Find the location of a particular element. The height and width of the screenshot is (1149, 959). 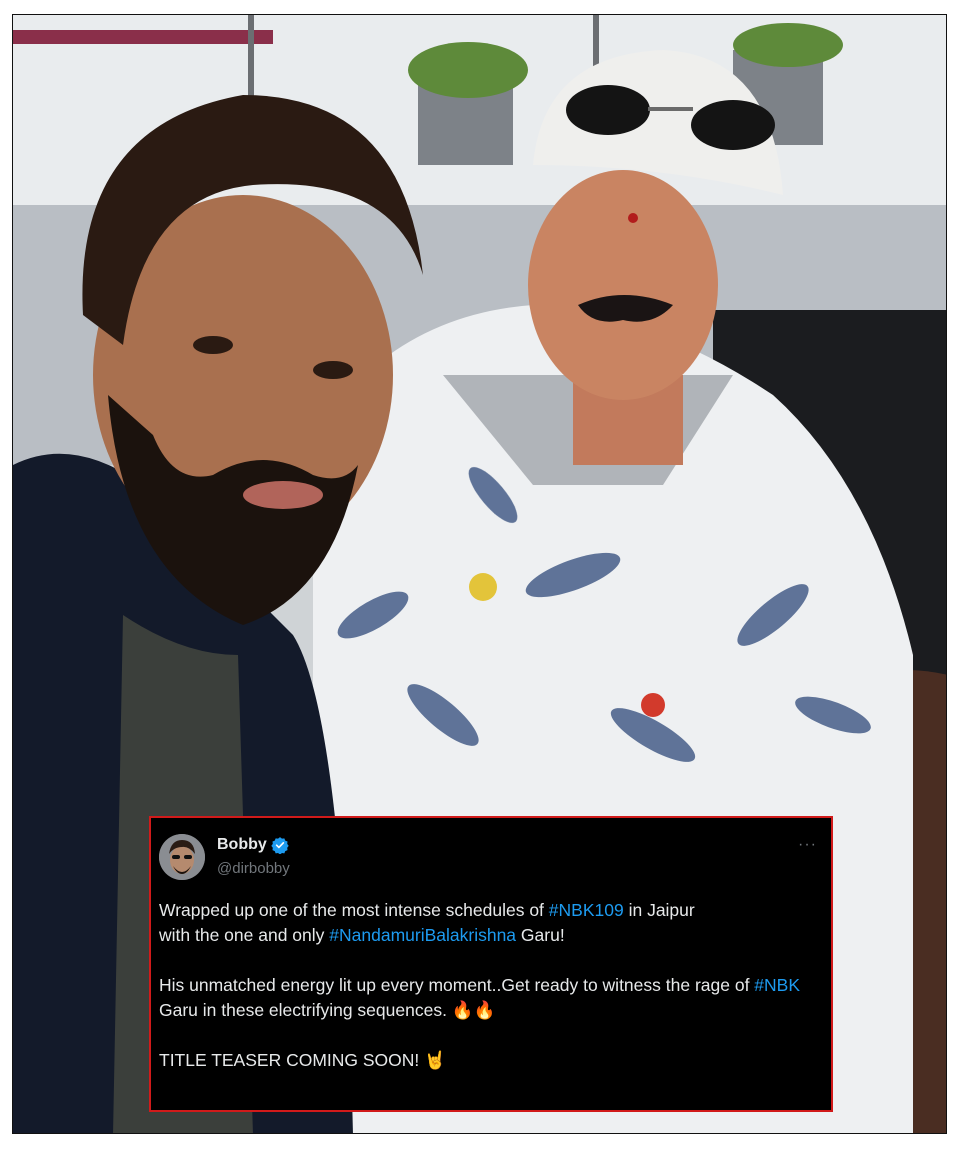

tweet-text-segment: TITLE TEASER COMING SOON! is located at coordinates (292, 1060).